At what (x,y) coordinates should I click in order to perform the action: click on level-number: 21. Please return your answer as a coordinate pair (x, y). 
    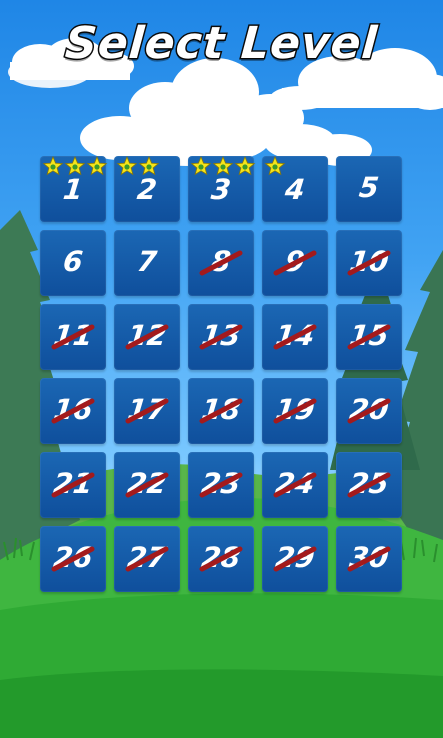
    Looking at the image, I should click on (73, 483).